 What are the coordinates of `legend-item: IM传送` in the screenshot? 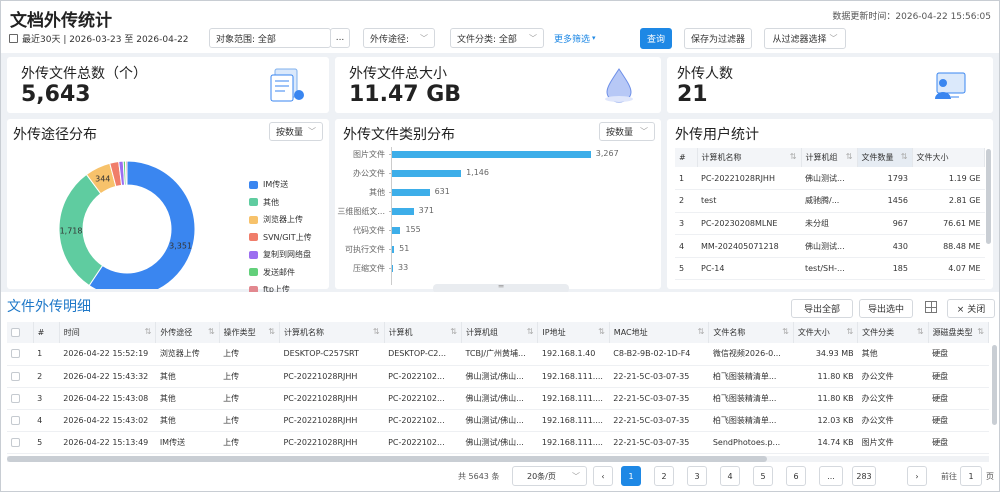 It's located at (268, 184).